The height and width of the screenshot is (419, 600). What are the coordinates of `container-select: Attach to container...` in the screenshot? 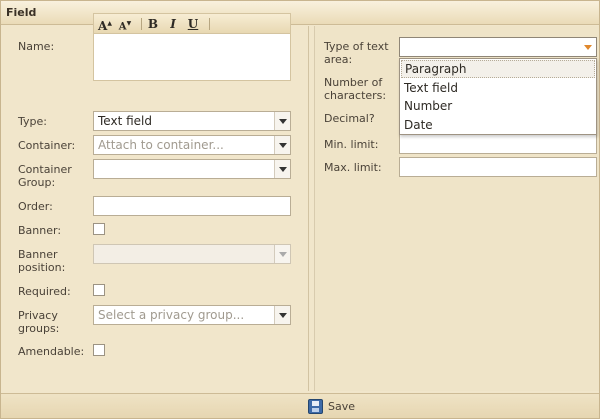 It's located at (192, 145).